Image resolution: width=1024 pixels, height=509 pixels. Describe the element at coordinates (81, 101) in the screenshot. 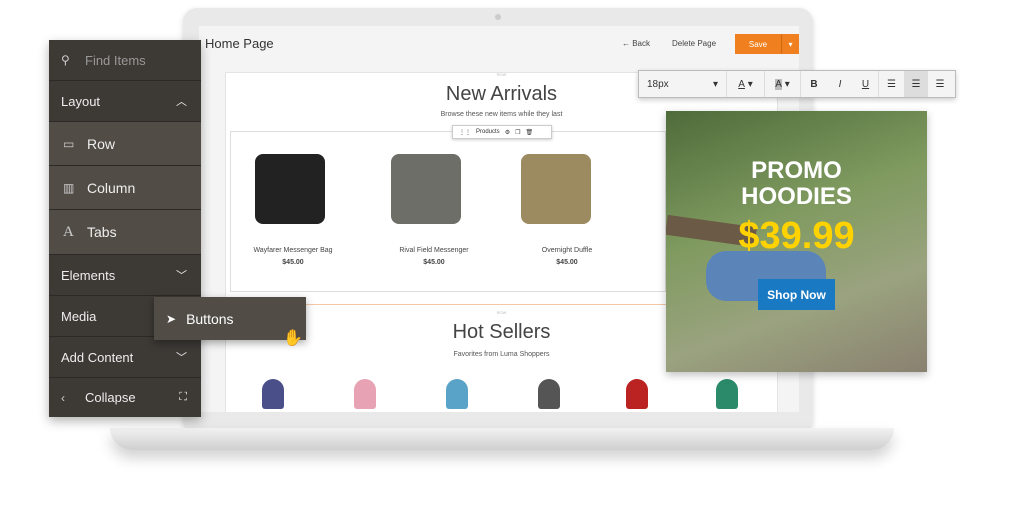

I see `section-label: Layout` at that location.